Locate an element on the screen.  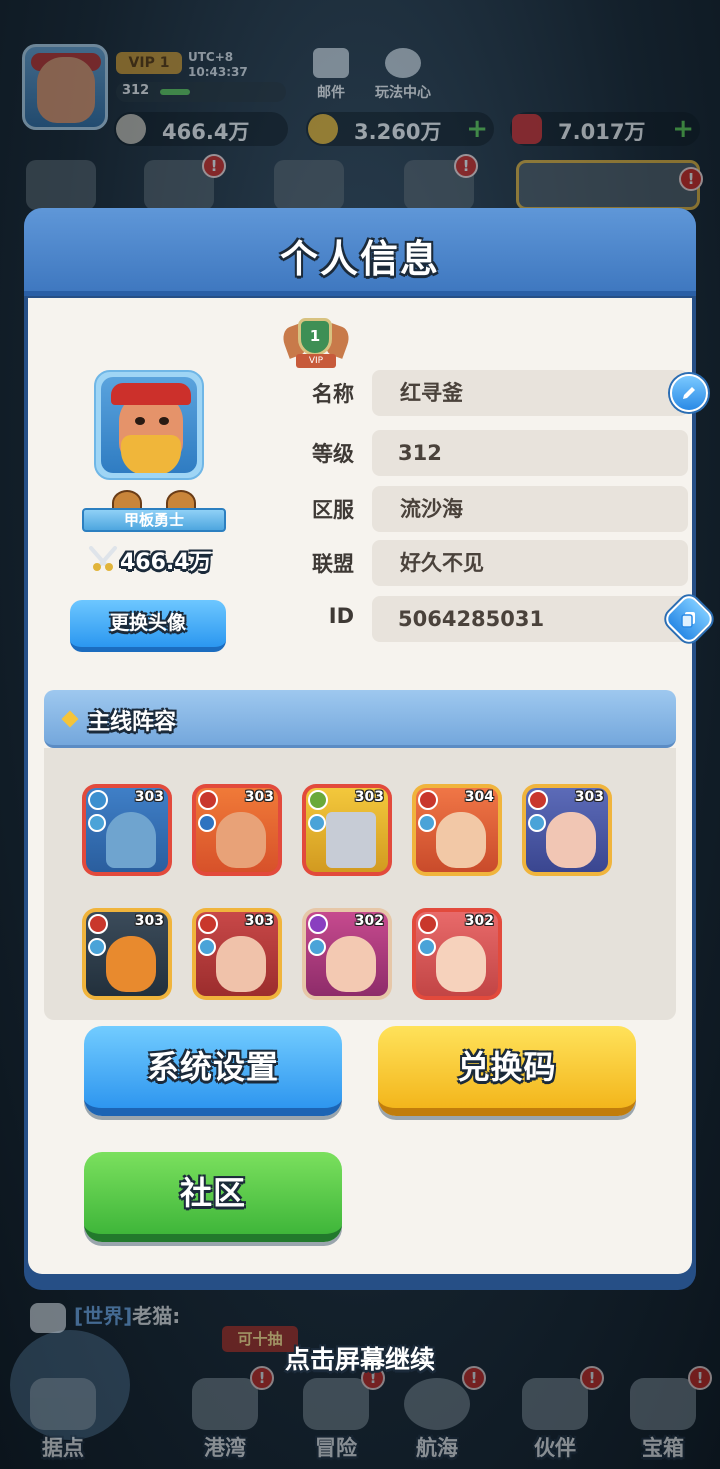
mail-button: 邮件 is located at coordinates (331, 75).